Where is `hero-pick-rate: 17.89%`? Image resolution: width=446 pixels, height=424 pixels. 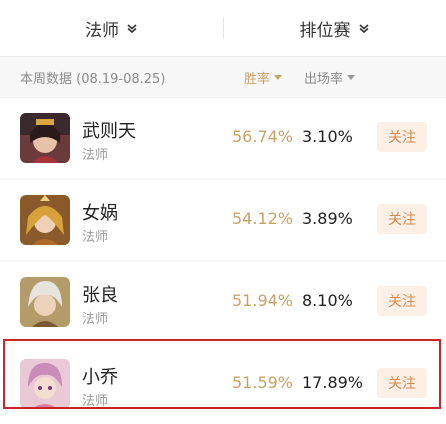 hero-pick-rate: 17.89% is located at coordinates (333, 382).